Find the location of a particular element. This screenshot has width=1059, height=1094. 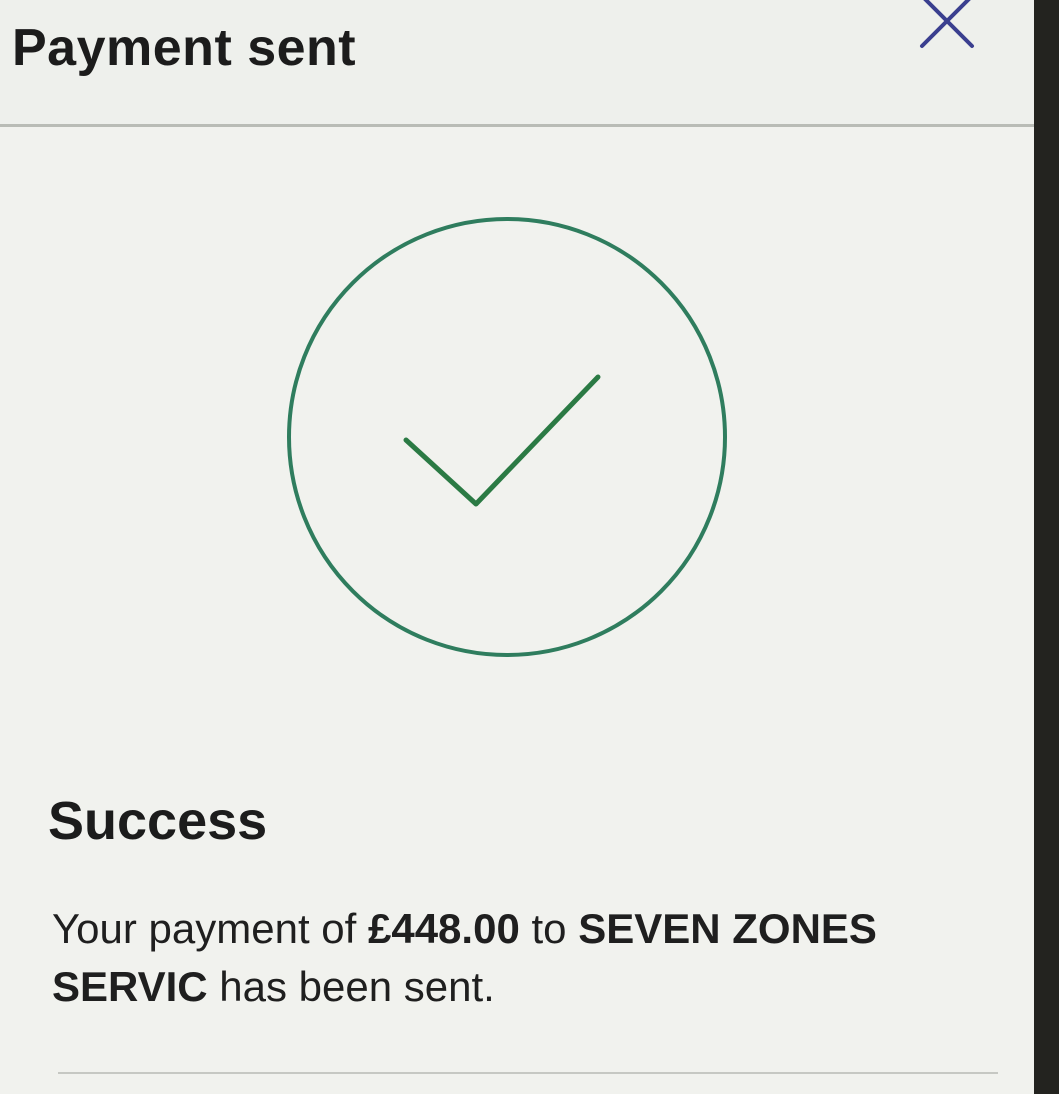

close-icon is located at coordinates (947, 24).